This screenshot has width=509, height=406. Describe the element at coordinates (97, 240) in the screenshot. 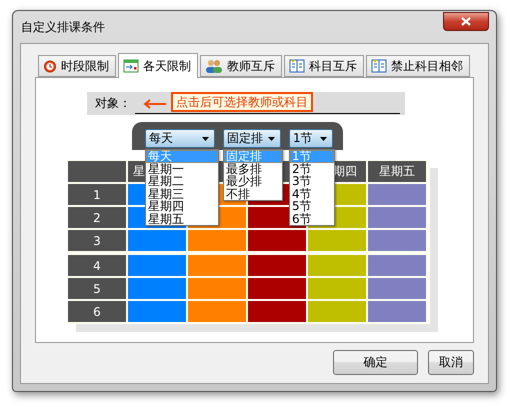

I see `row-label: 3` at that location.